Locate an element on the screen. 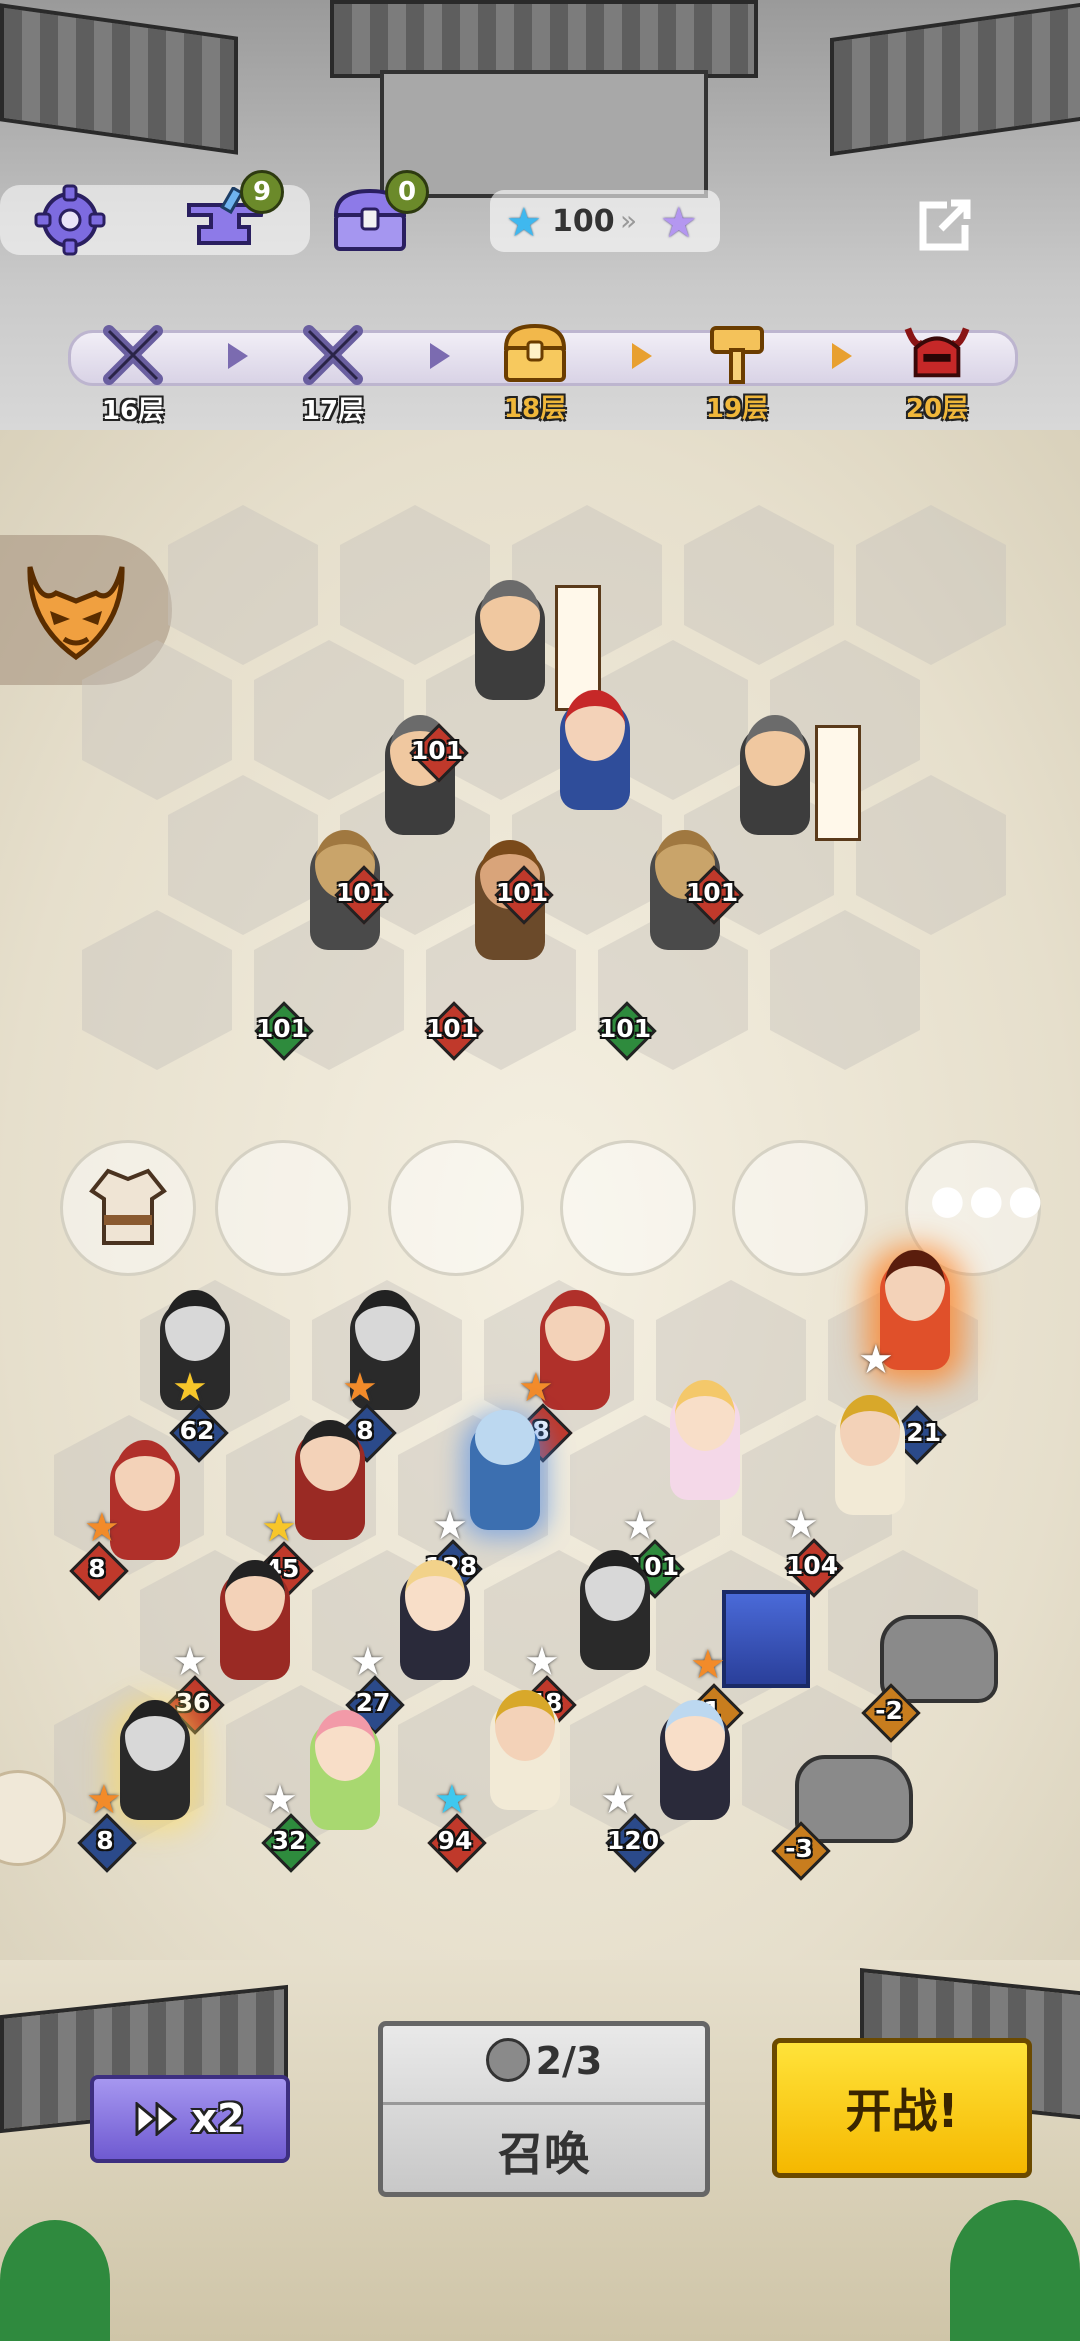 The height and width of the screenshot is (2341, 1080). start-battle-button: 开战! is located at coordinates (902, 2108).